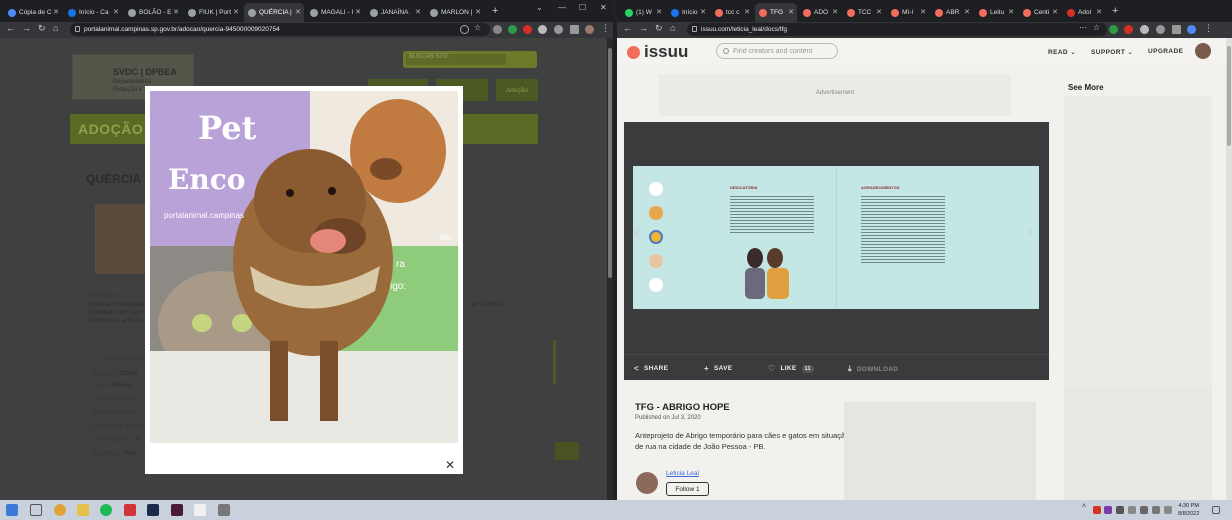 Image resolution: width=1232 pixels, height=520 pixels. I want to click on spotify-icon, so click(106, 510).